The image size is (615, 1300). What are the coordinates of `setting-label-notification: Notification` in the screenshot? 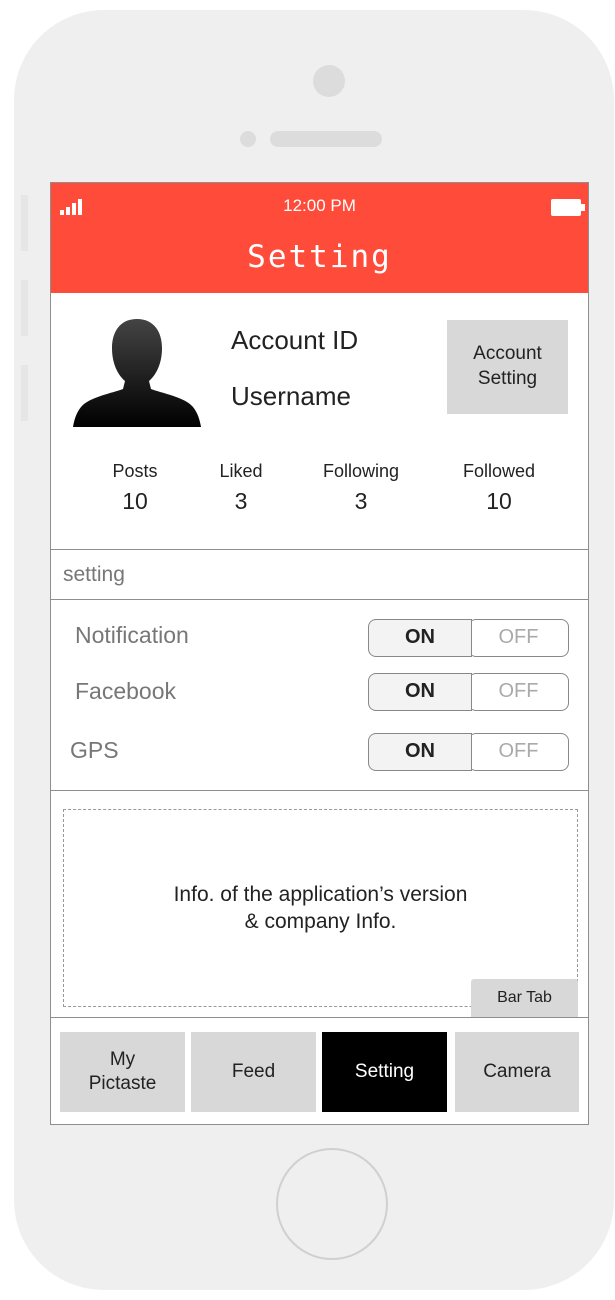 It's located at (132, 635).